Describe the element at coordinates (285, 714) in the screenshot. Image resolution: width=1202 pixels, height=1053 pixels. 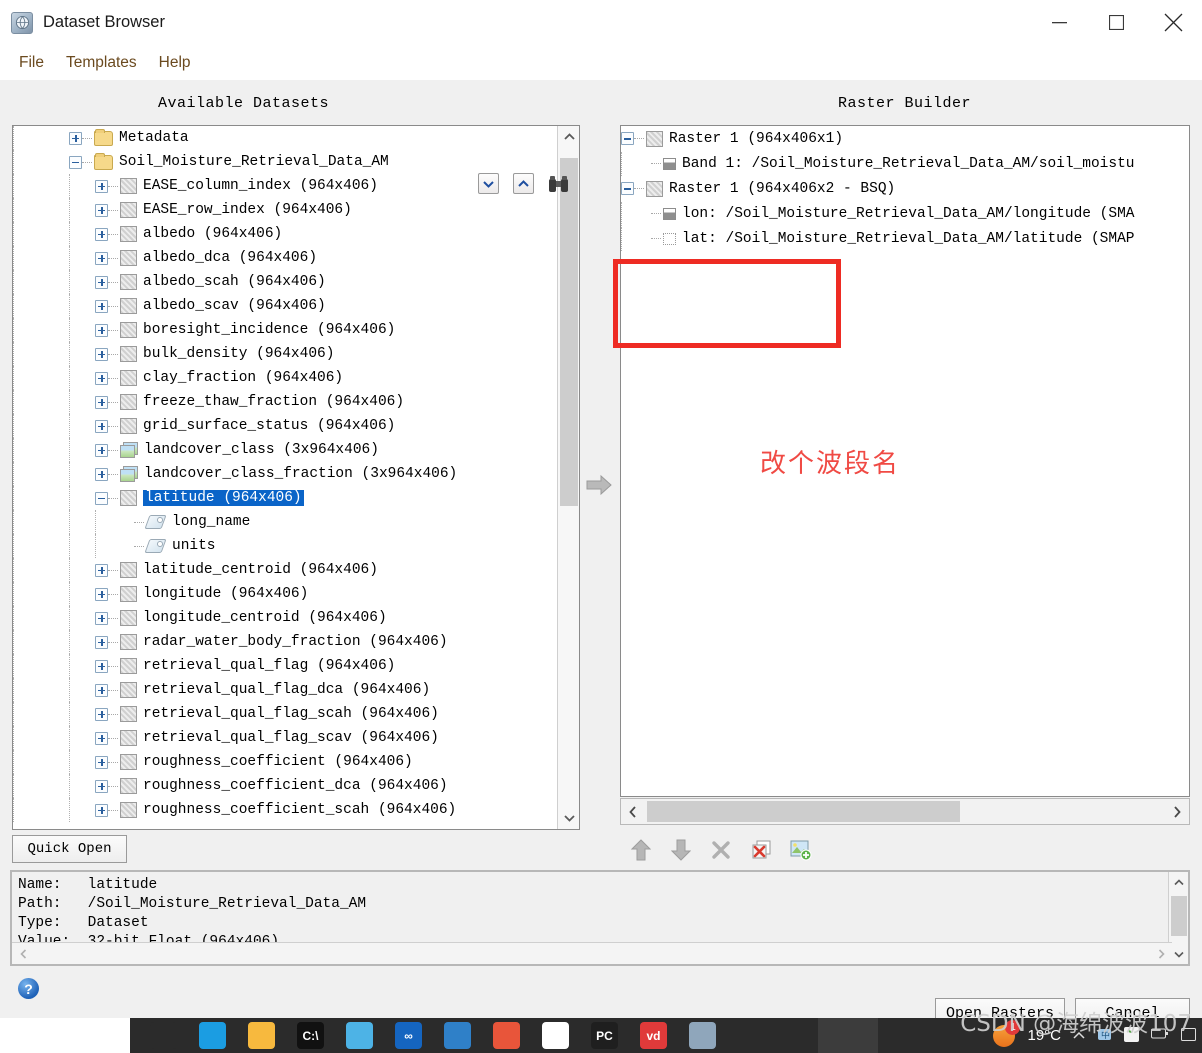
I see `tree-item: retrieval_qual_flag_scah (964x406)` at that location.